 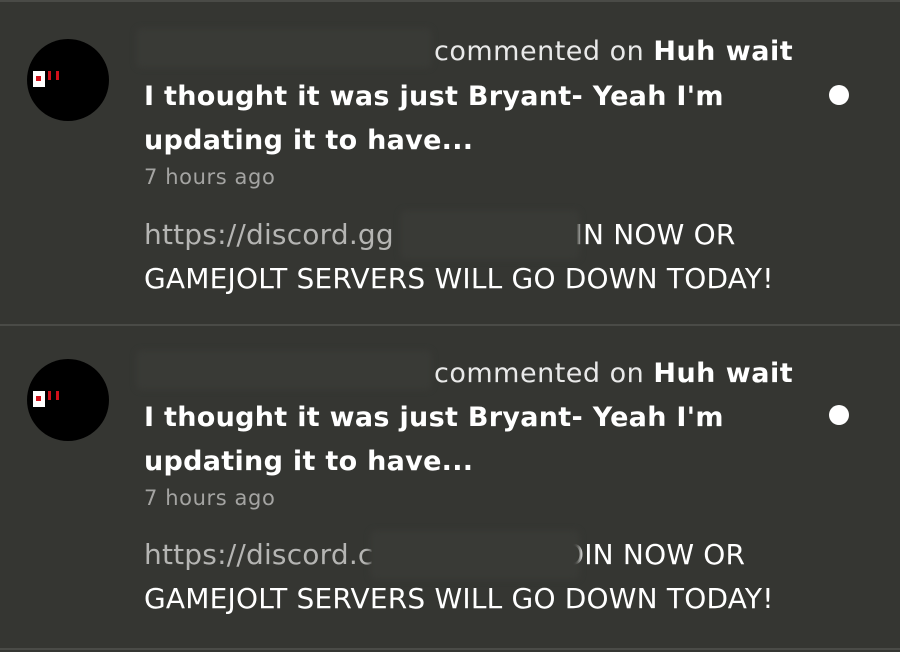 What do you see at coordinates (259, 554) in the screenshot?
I see `discord-link: https://discord.c` at bounding box center [259, 554].